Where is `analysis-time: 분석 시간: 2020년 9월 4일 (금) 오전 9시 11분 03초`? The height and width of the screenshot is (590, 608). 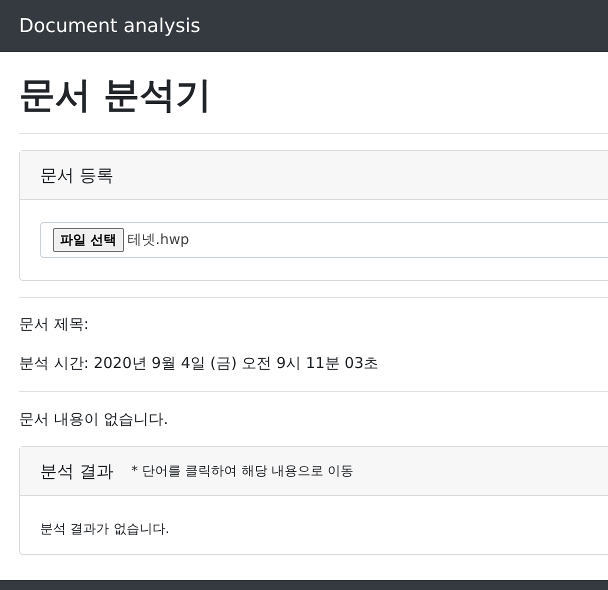
analysis-time: 분석 시간: 2020년 9월 4일 (금) 오전 9시 11분 03초 is located at coordinates (199, 364).